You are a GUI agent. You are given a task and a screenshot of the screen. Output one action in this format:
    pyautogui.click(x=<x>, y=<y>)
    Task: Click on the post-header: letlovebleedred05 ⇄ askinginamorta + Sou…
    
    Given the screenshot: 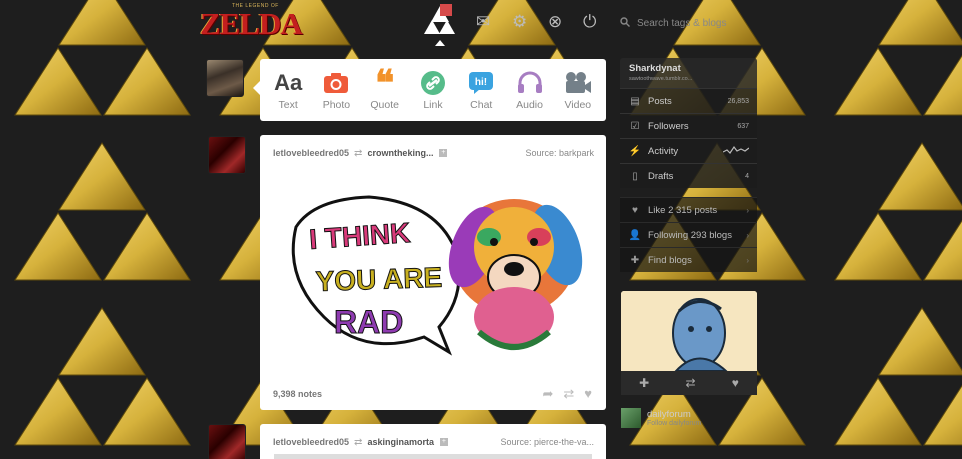 What is the action you would take?
    pyautogui.click(x=433, y=437)
    